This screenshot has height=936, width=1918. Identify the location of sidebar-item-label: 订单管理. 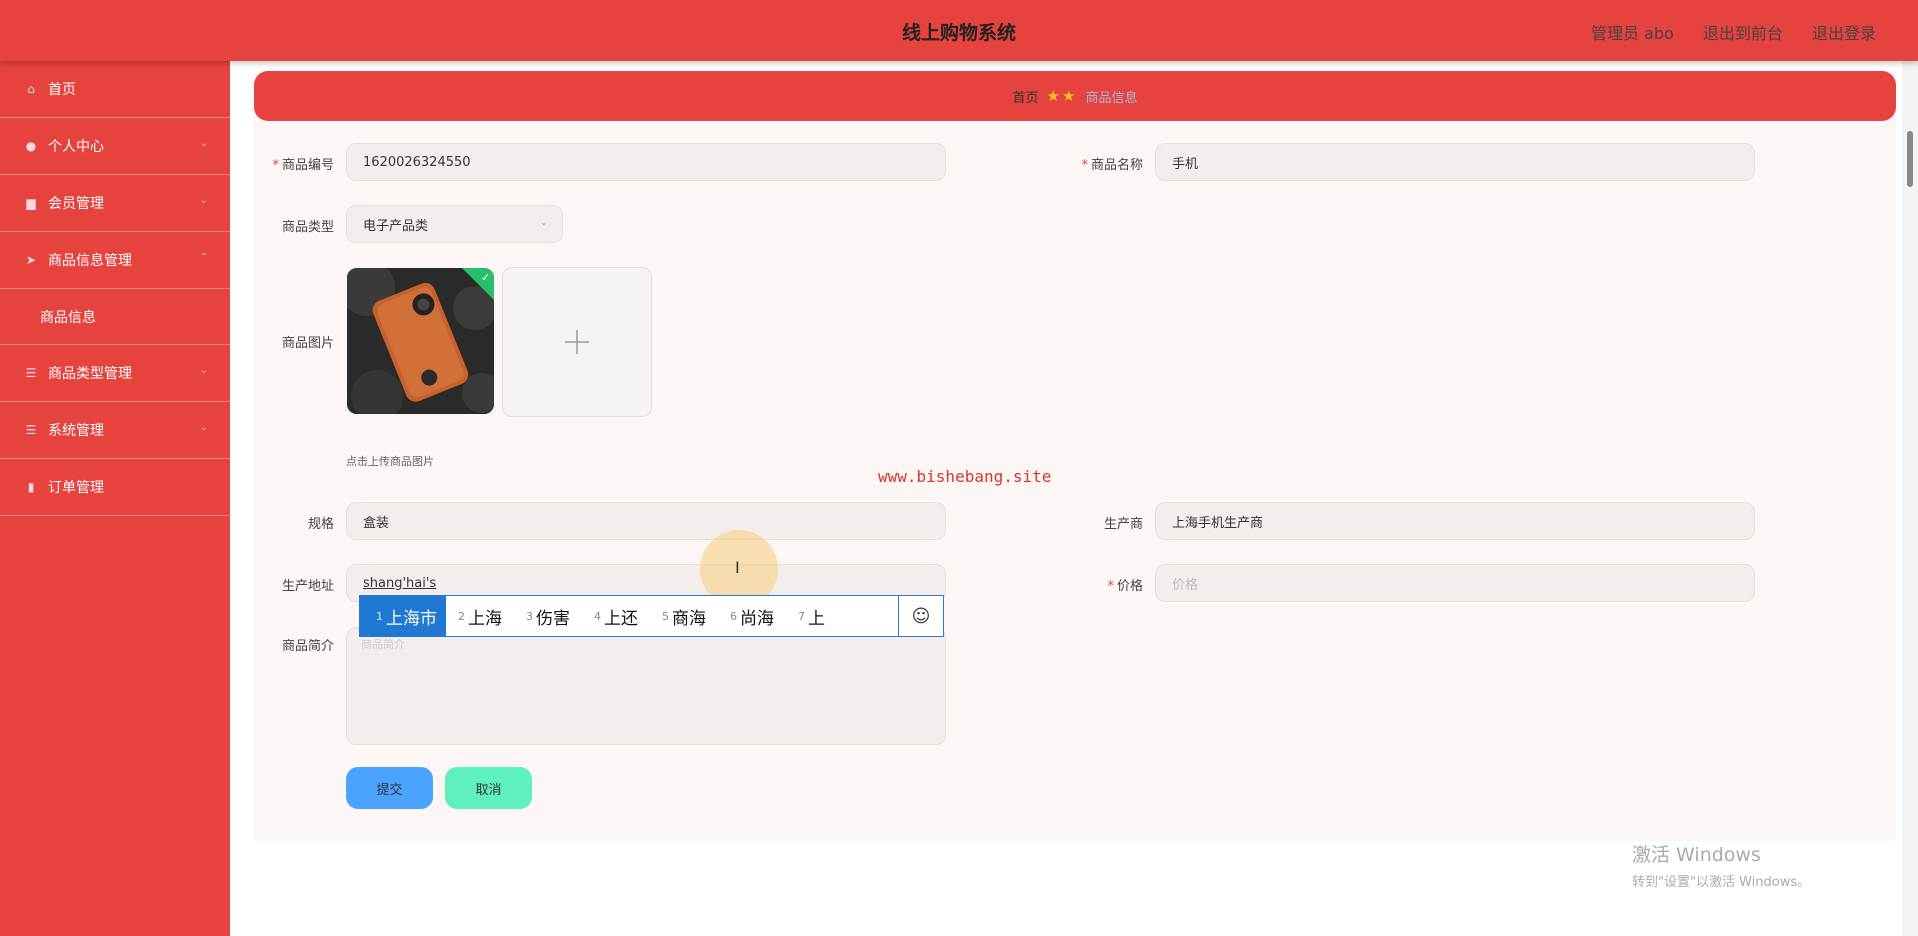
(76, 488).